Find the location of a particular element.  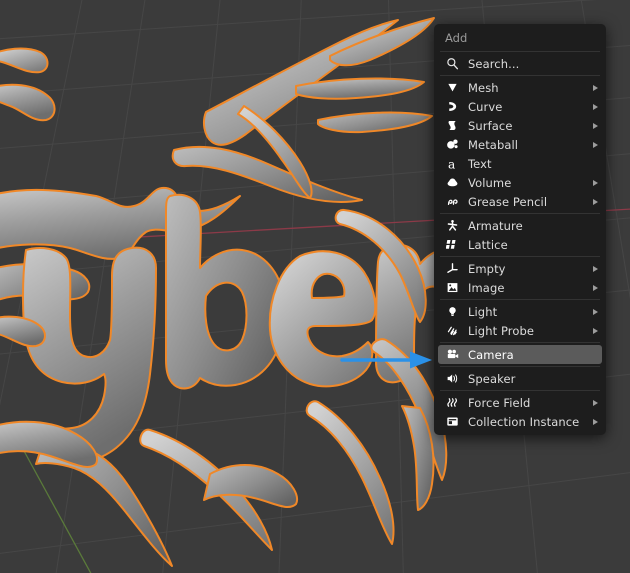

volume-icon is located at coordinates (452, 182).